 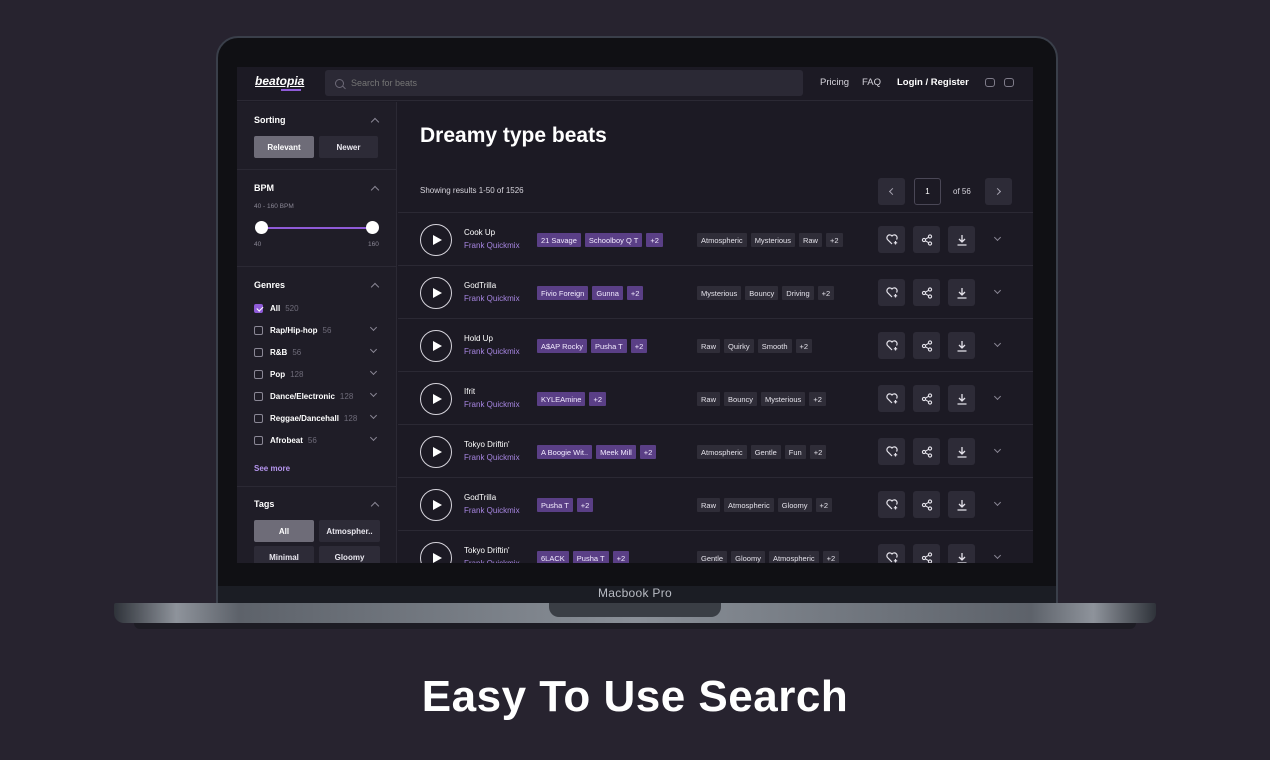 I want to click on nav-pricing: Pricing, so click(x=834, y=82).